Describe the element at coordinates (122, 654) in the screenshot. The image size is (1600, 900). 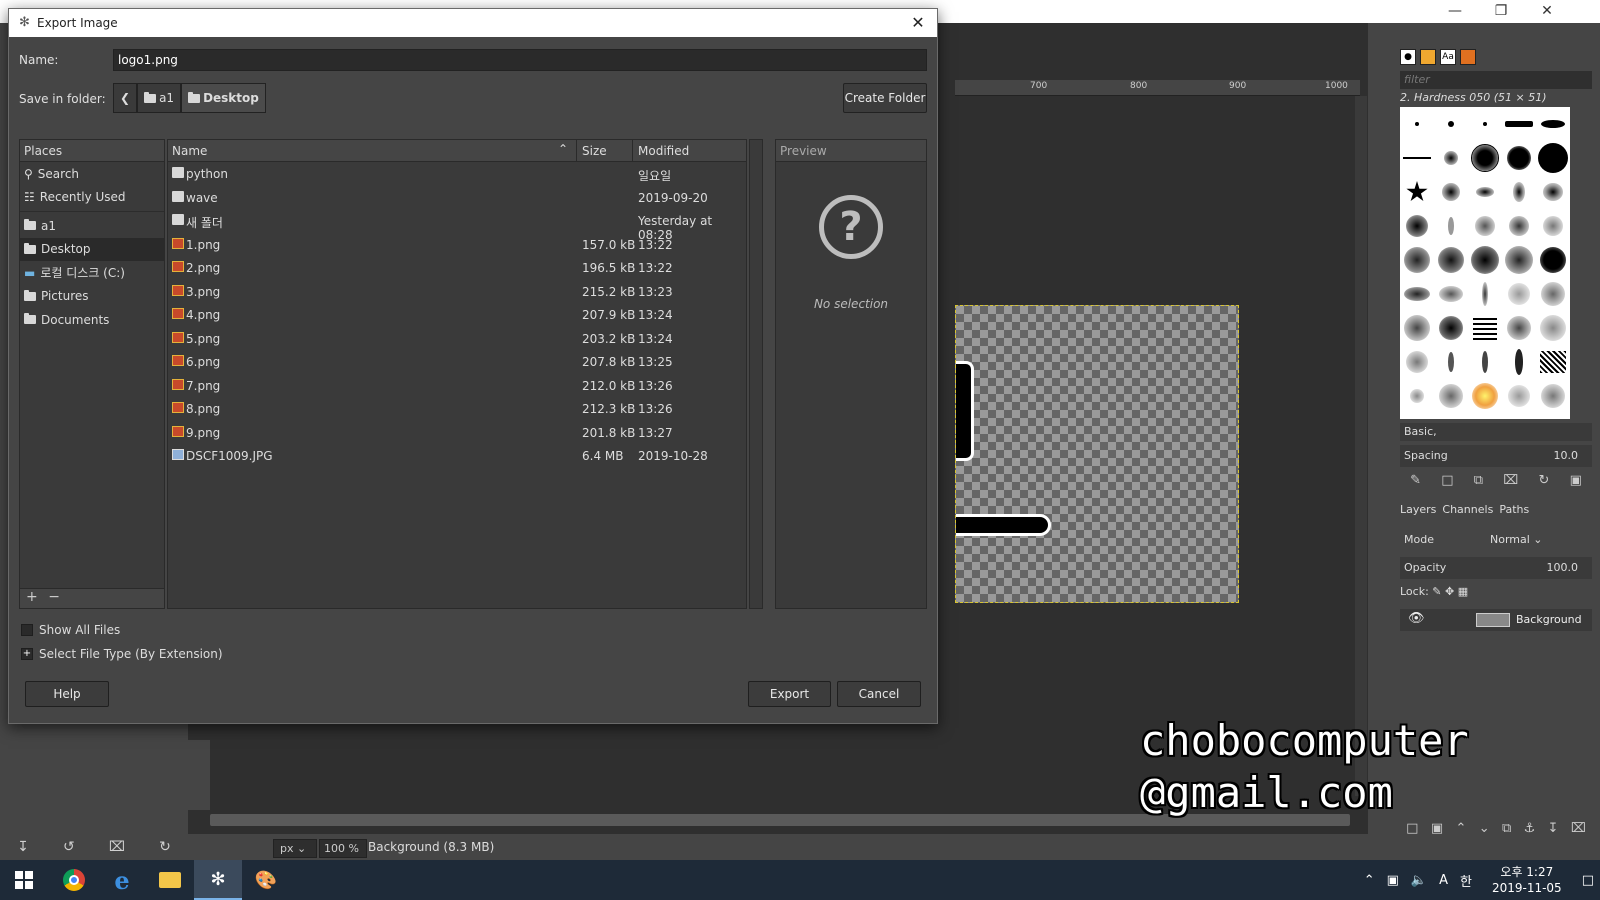
I see `select-file-type-row: + Select File Type (By Extension)` at that location.